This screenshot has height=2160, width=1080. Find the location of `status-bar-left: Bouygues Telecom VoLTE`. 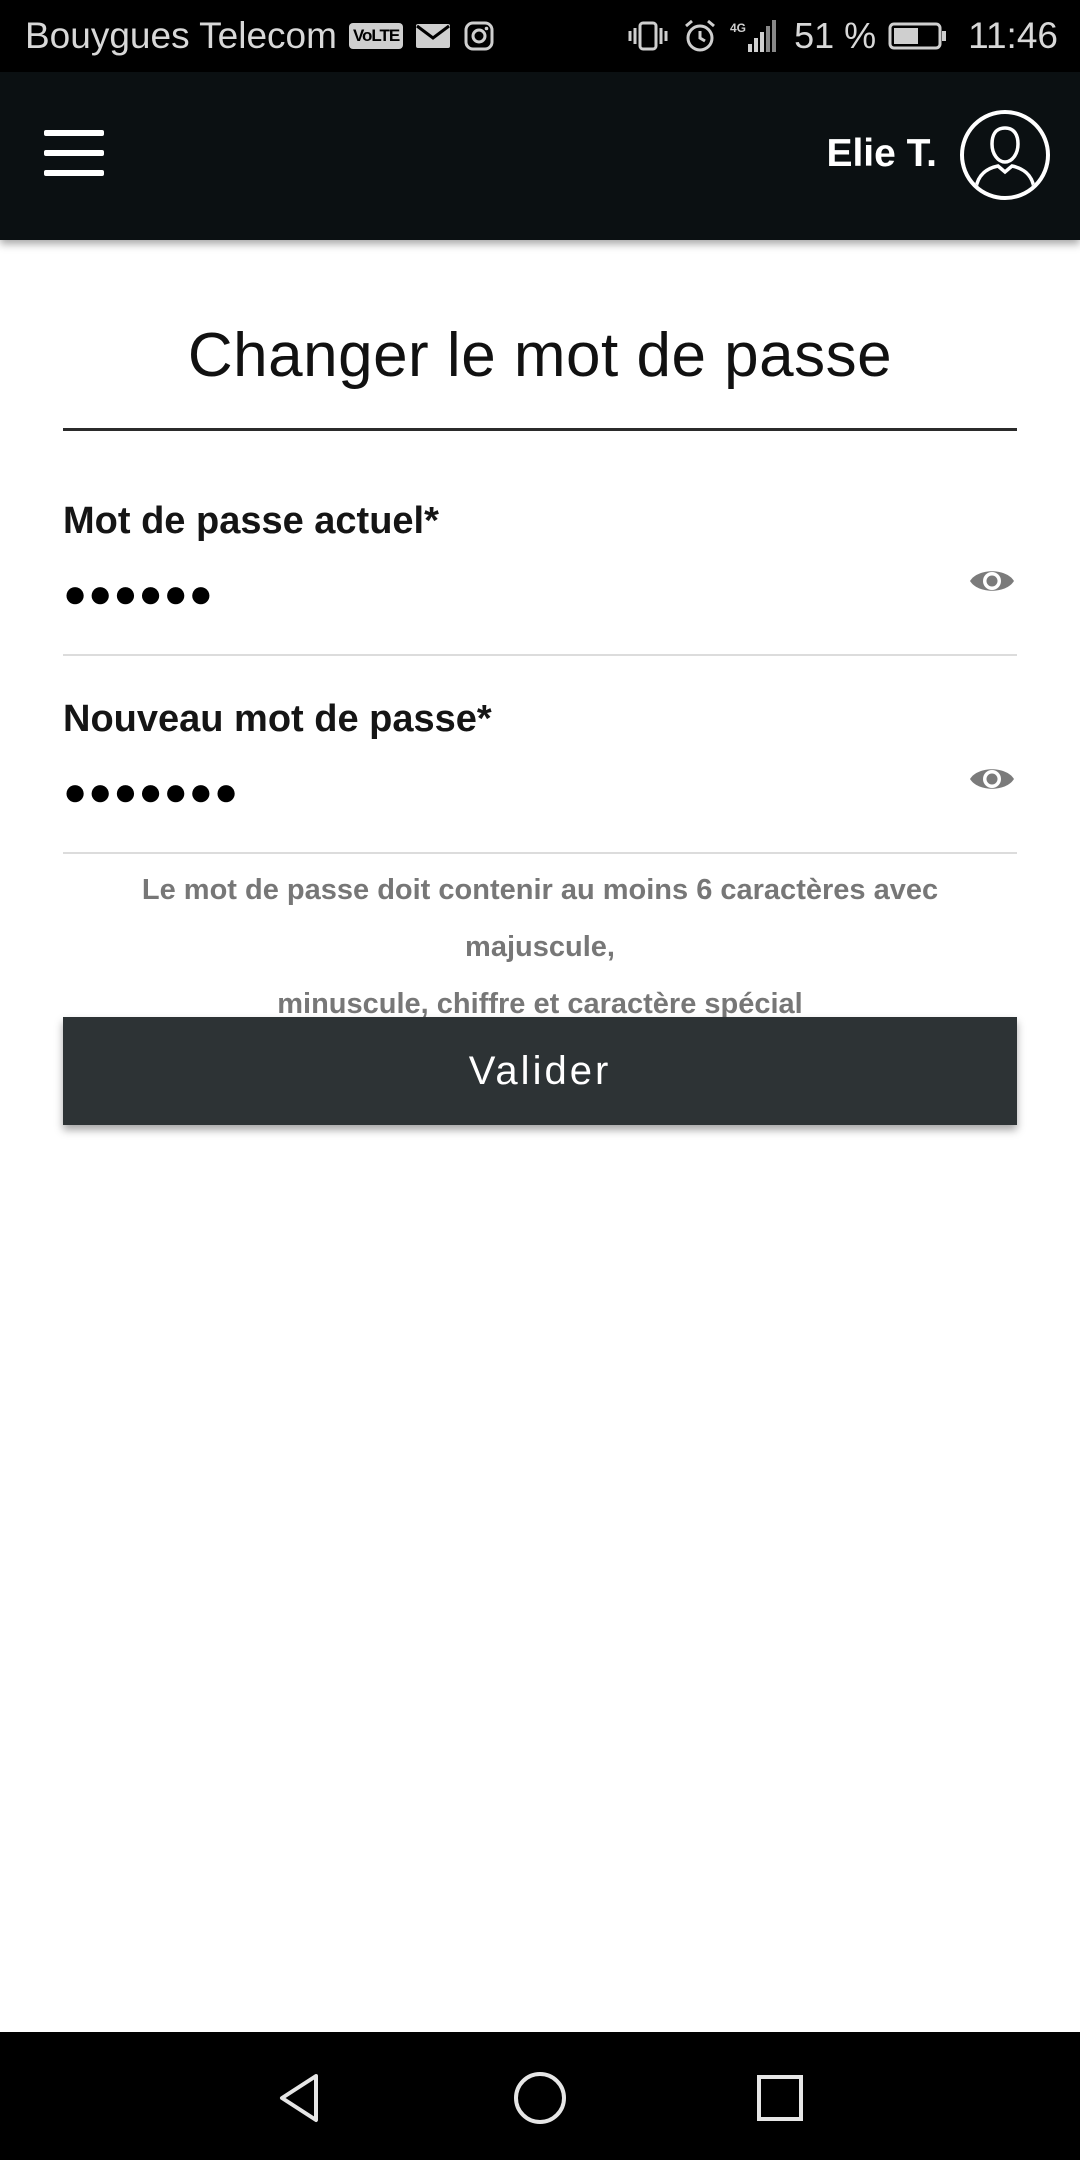

status-bar-left: Bouygues Telecom VoLTE is located at coordinates (260, 36).